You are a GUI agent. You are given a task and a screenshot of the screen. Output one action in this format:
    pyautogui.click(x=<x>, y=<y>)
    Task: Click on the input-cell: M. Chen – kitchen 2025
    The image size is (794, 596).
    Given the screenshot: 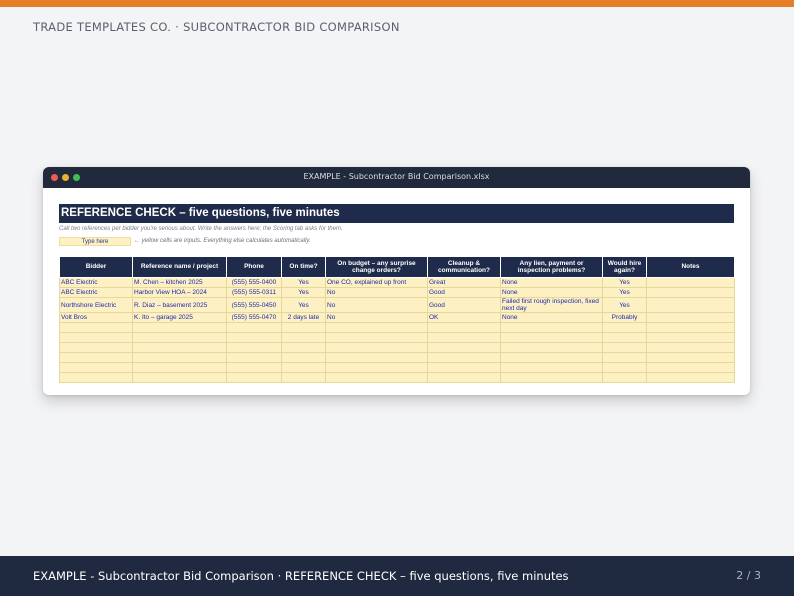 What is the action you would take?
    pyautogui.click(x=179, y=282)
    